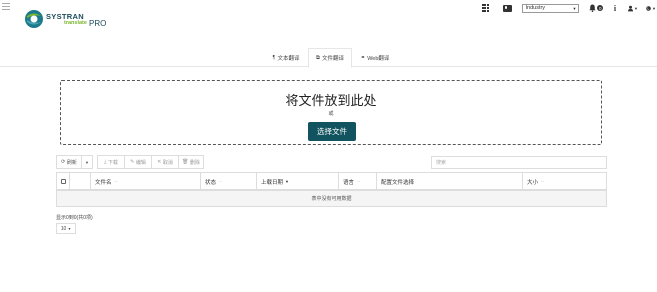 This screenshot has height=292, width=657. Describe the element at coordinates (71, 162) in the screenshot. I see `refresh-label: 刷新` at that location.